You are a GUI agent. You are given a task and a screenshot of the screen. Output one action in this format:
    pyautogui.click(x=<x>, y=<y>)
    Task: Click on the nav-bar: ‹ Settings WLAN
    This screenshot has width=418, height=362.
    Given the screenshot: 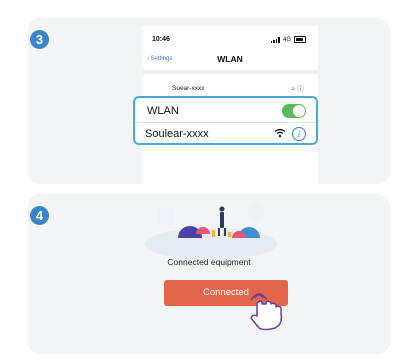 What is the action you would take?
    pyautogui.click(x=230, y=56)
    